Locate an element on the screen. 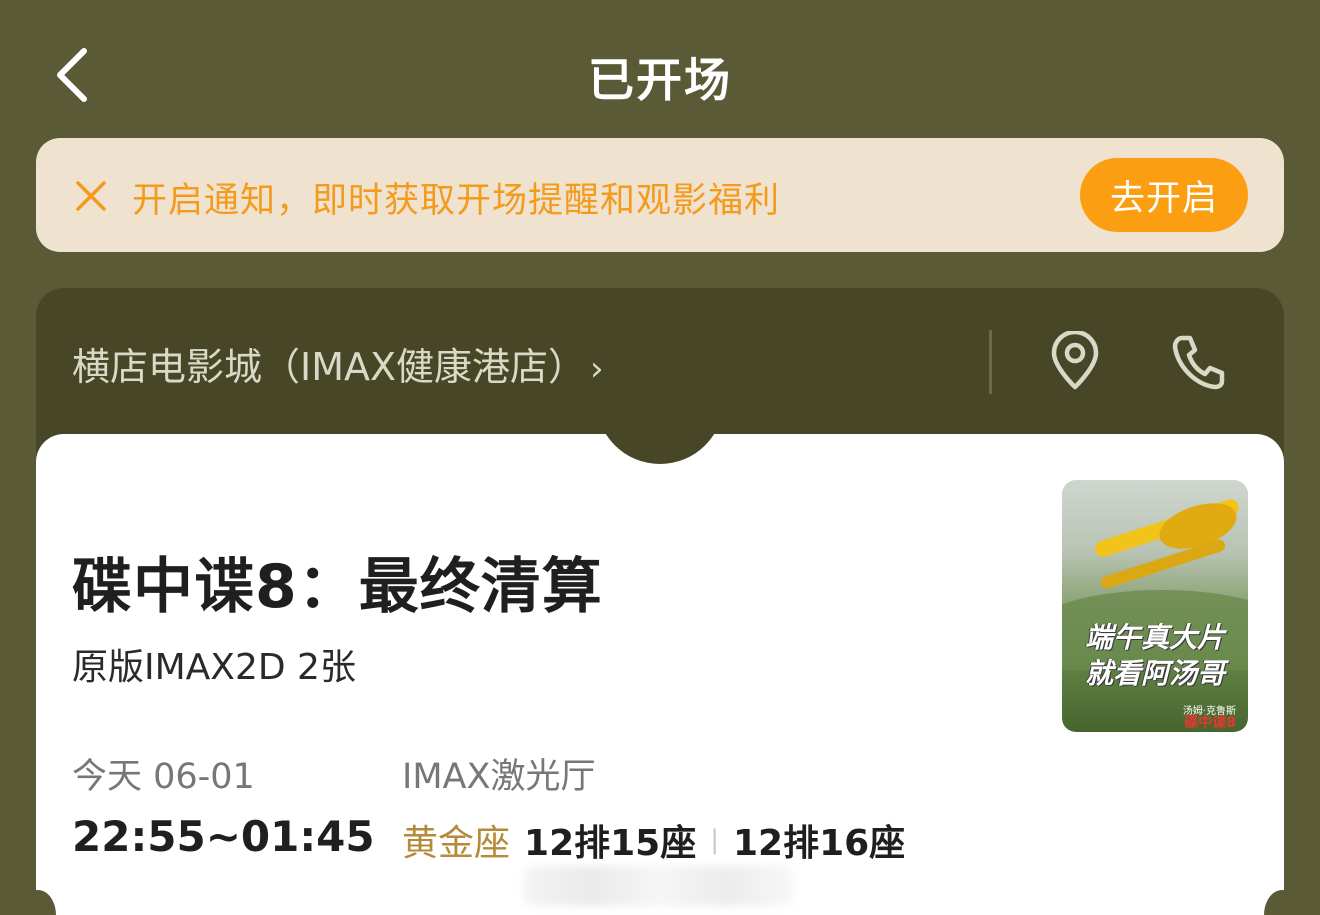  close-icon is located at coordinates (91, 196).